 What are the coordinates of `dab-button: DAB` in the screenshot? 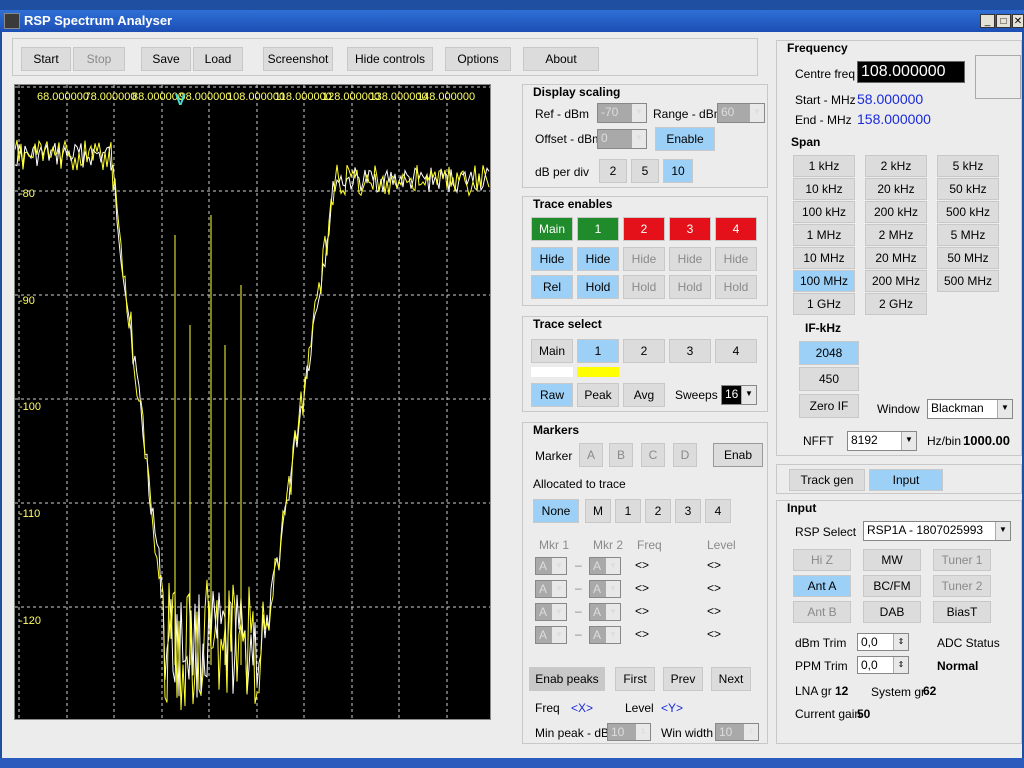 It's located at (892, 612).